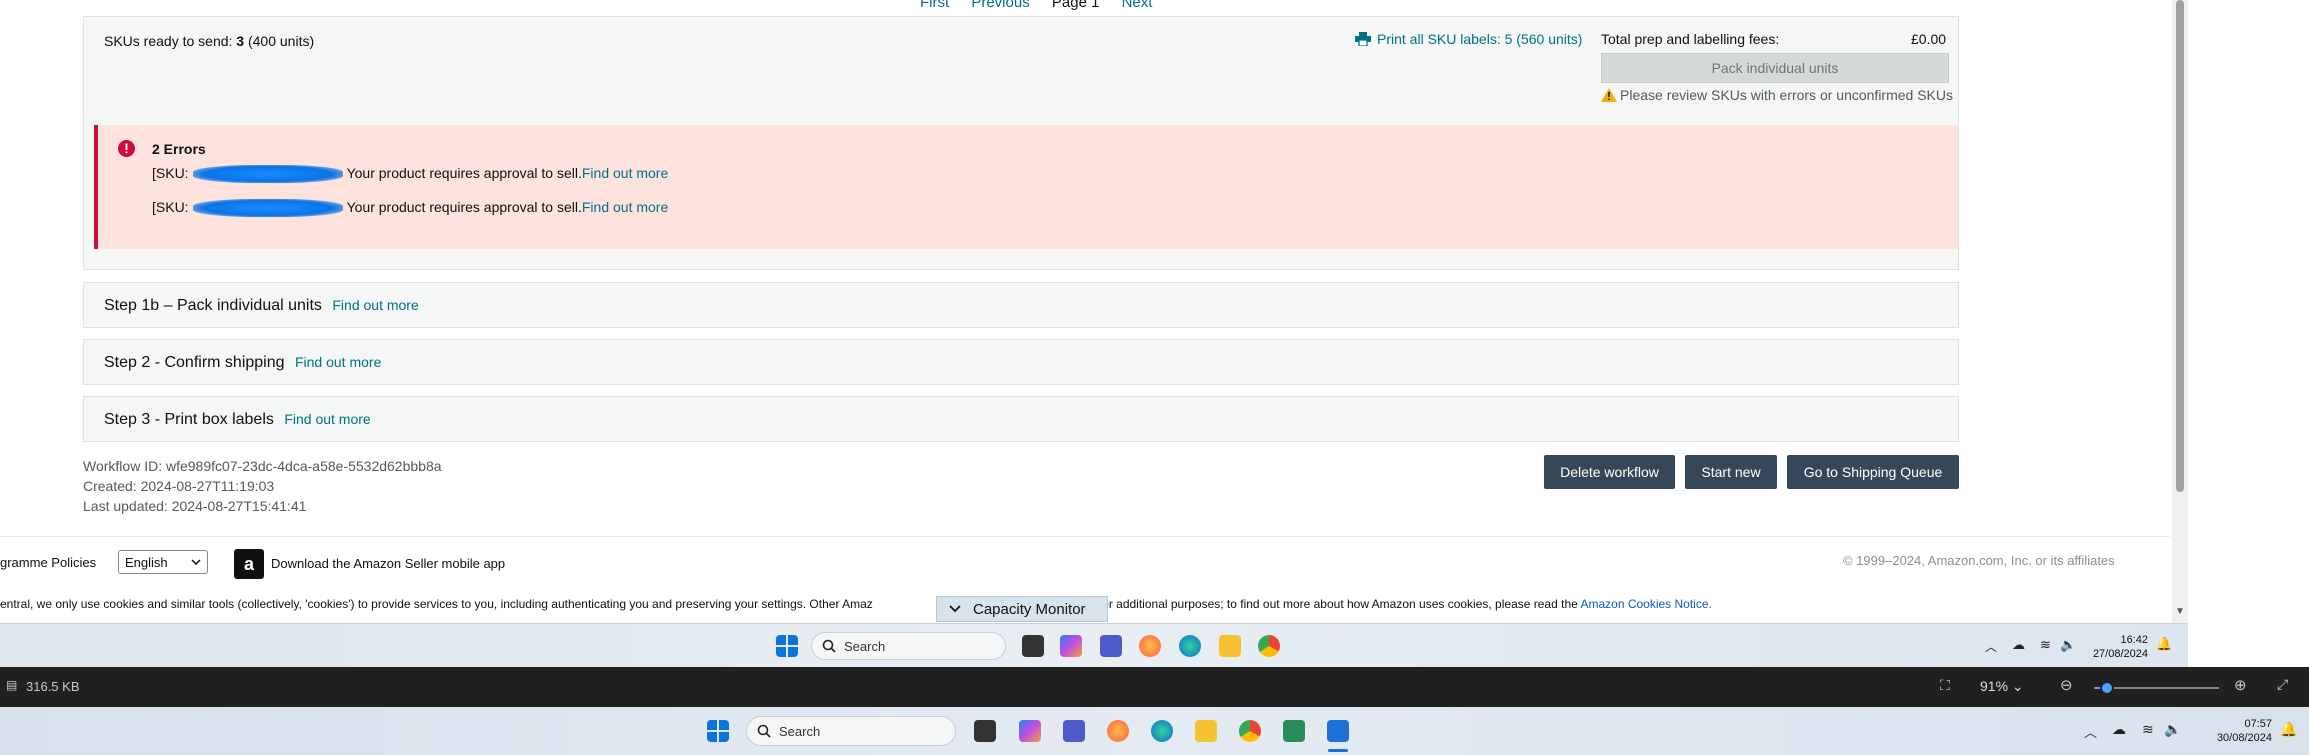  What do you see at coordinates (955, 609) in the screenshot?
I see `chevron-down-icon` at bounding box center [955, 609].